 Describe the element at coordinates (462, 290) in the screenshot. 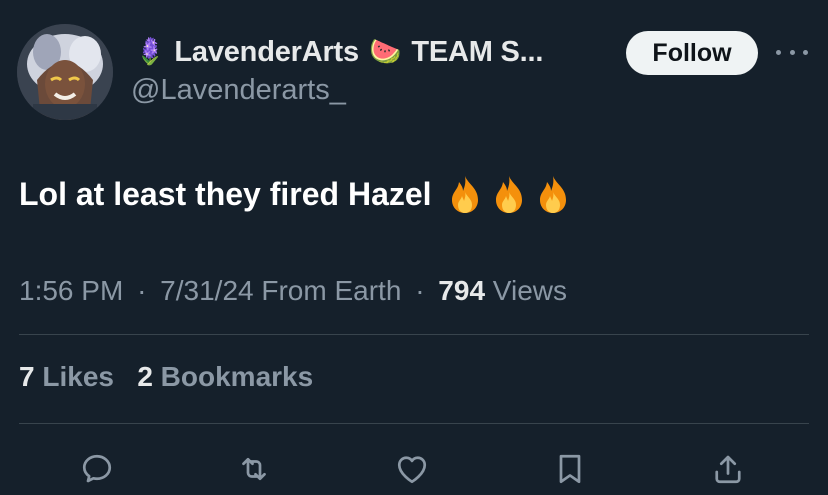

I see `views-count: 794` at that location.